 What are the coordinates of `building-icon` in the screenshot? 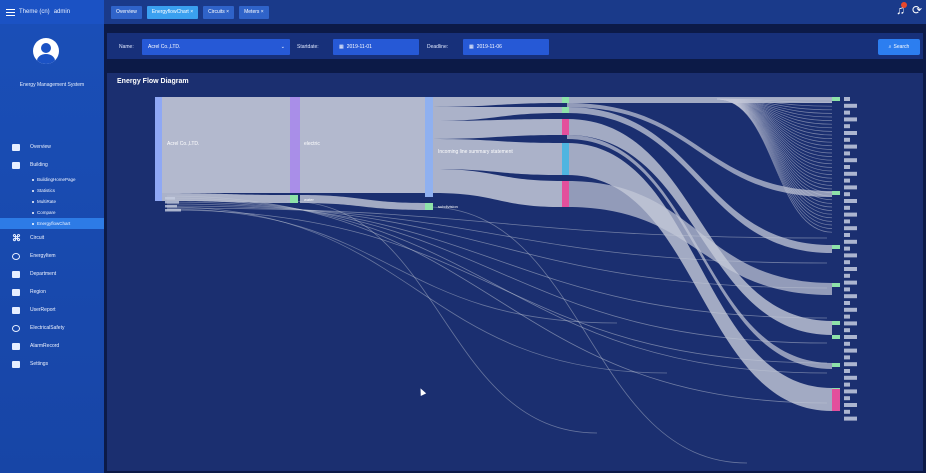 It's located at (16, 165).